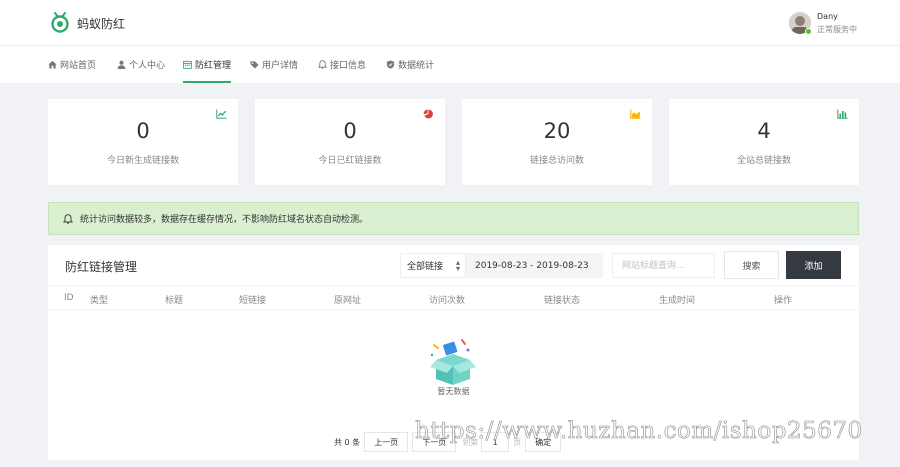 This screenshot has height=467, width=900. Describe the element at coordinates (562, 301) in the screenshot. I see `column-header: 链接状态` at that location.